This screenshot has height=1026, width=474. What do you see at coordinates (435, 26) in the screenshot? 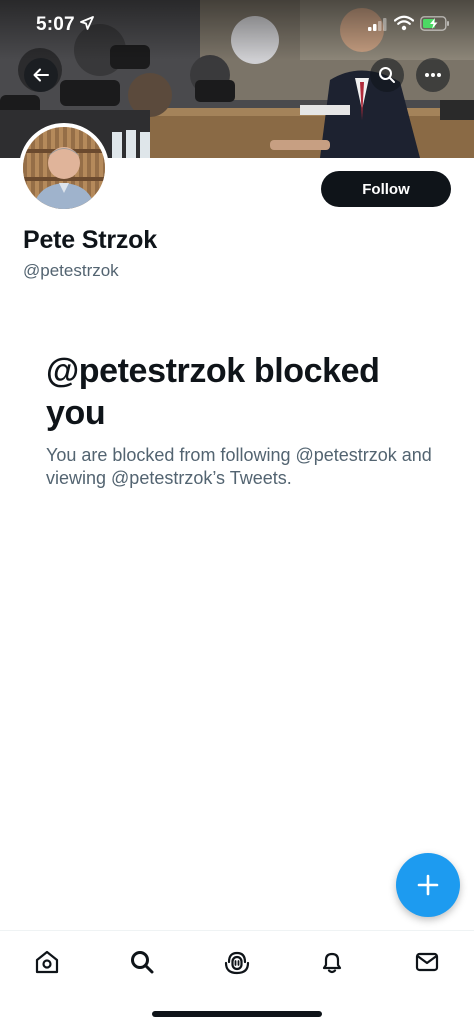
I see `battery-charging-icon` at bounding box center [435, 26].